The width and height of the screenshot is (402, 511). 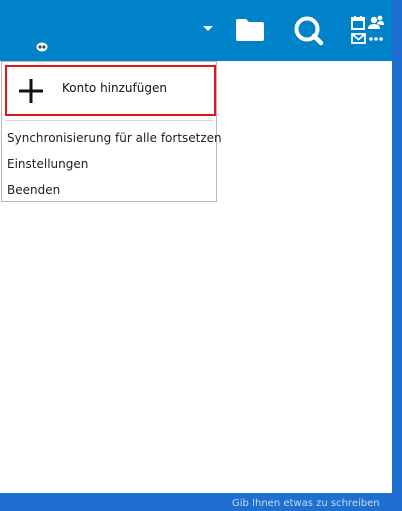 What do you see at coordinates (208, 28) in the screenshot?
I see `caret-down-icon` at bounding box center [208, 28].